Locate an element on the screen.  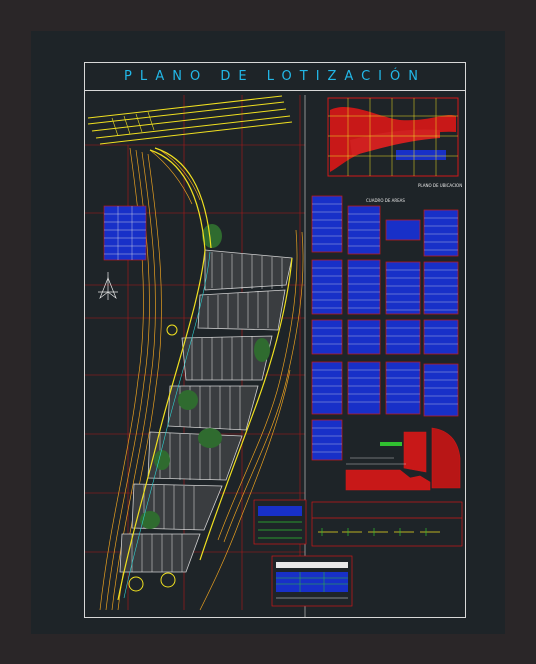
road-sections is located at coordinates (403, 459).